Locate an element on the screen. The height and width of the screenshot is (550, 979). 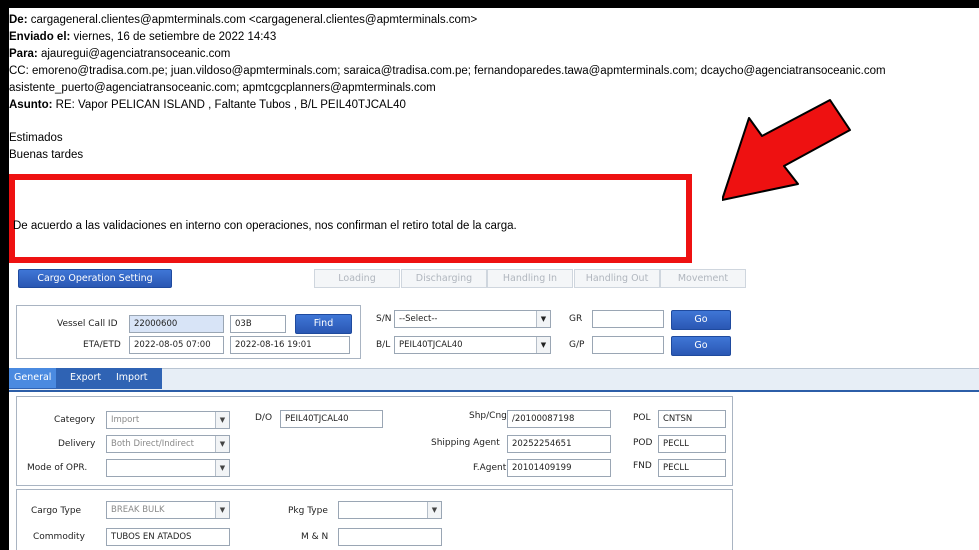
shp-cng-field: /20100087198 is located at coordinates (559, 419).